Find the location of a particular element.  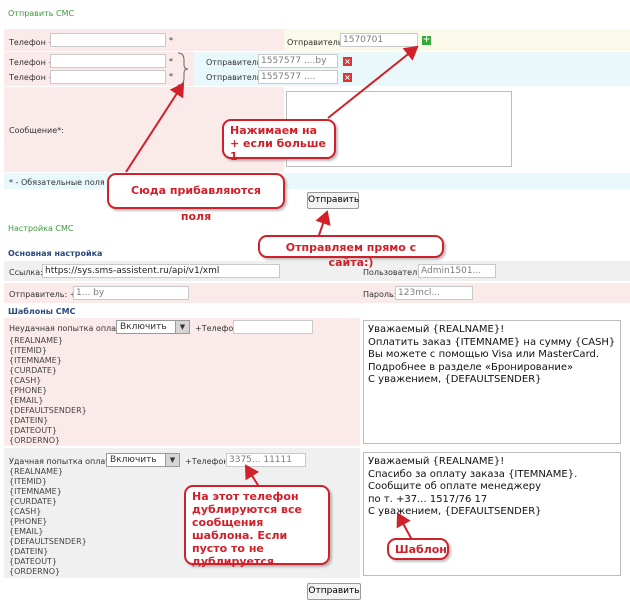

callout-fields-note: Сюда прибавляются поля is located at coordinates (196, 198).